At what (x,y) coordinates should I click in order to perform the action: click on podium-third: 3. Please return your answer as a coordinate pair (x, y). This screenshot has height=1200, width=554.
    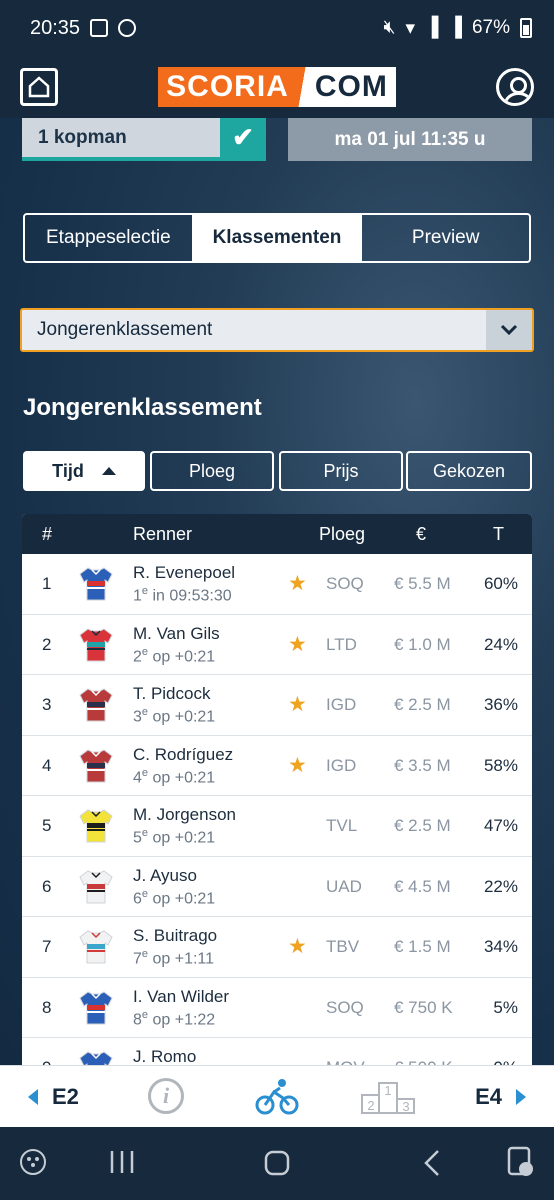
    Looking at the image, I should click on (405, 1106).